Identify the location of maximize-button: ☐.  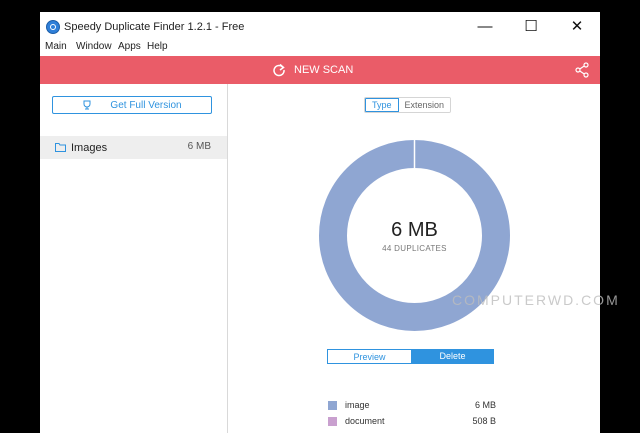
(531, 27).